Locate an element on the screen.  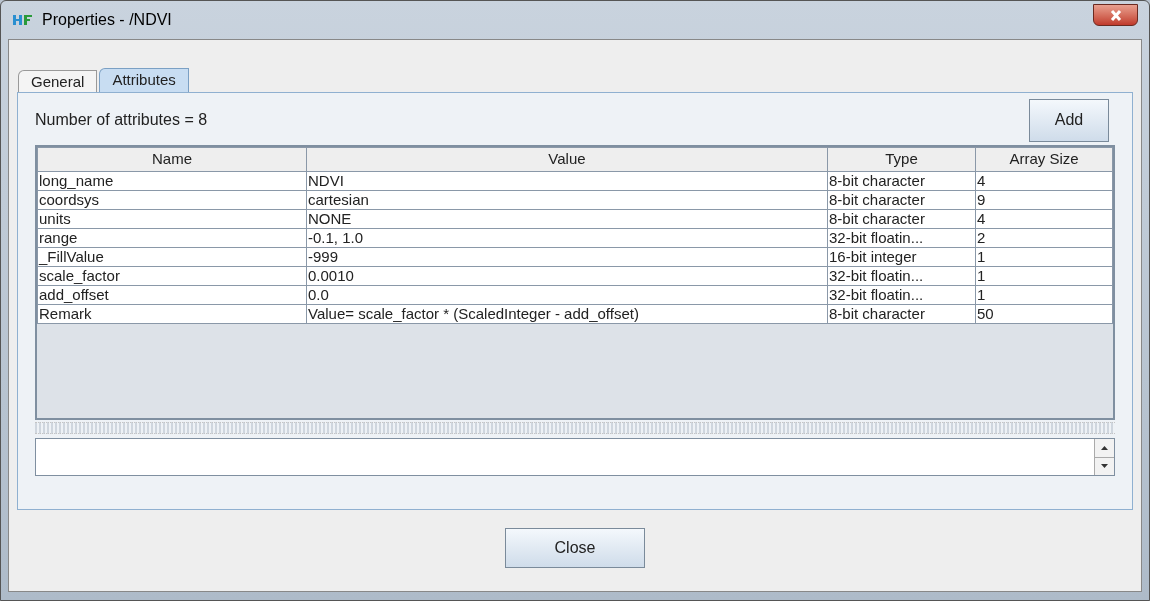
table-cell: _FillValue is located at coordinates (172, 256).